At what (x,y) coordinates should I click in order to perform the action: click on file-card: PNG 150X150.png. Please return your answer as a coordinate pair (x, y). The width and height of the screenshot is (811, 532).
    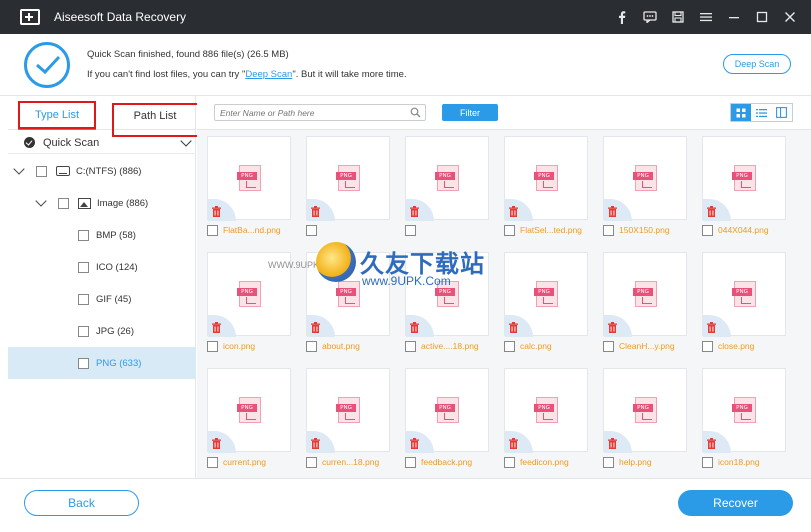
    Looking at the image, I should click on (645, 190).